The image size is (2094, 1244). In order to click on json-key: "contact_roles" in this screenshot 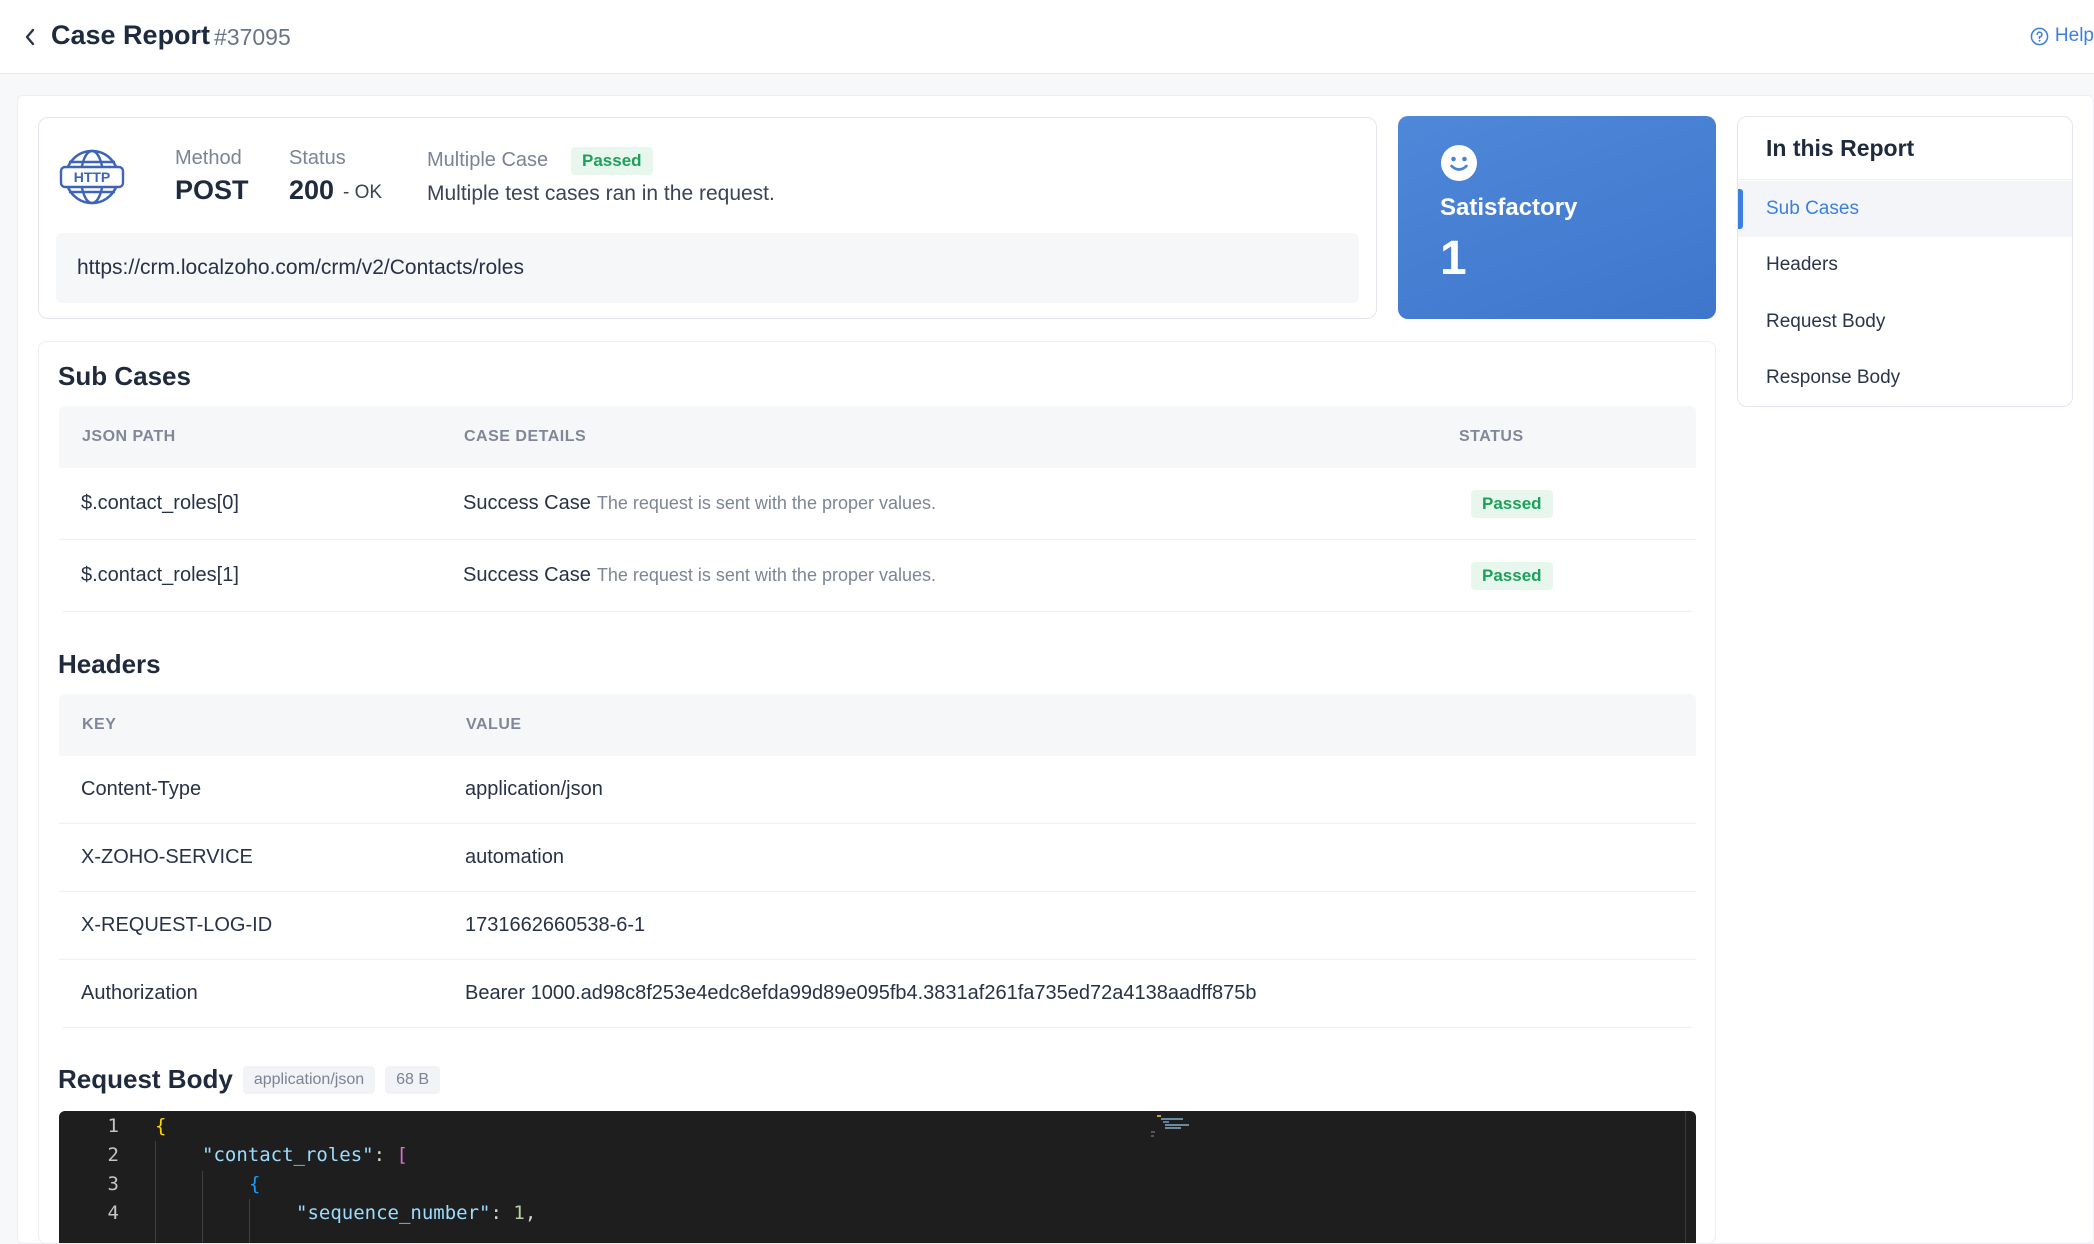, I will do `click(288, 1154)`.